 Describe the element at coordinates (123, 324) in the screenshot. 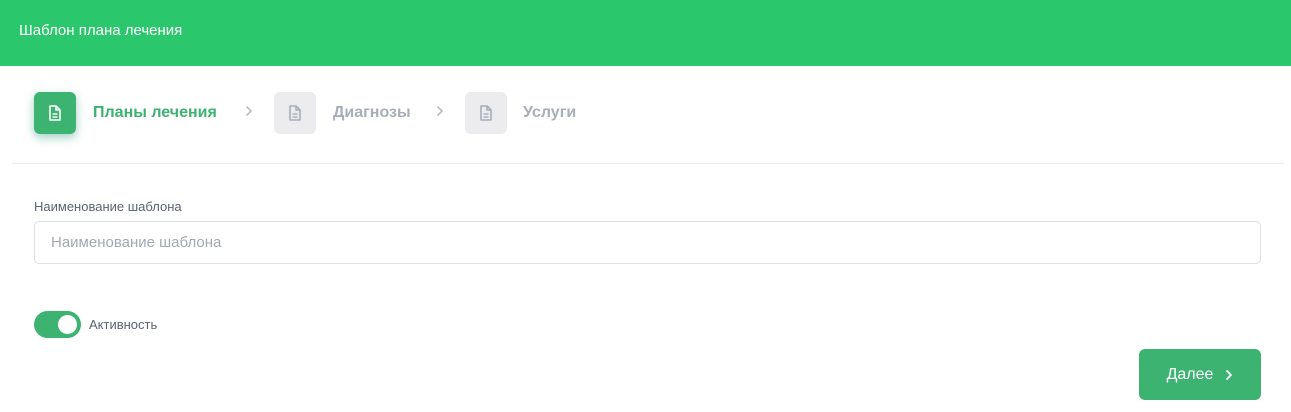

I see `activity-label: Активность` at that location.